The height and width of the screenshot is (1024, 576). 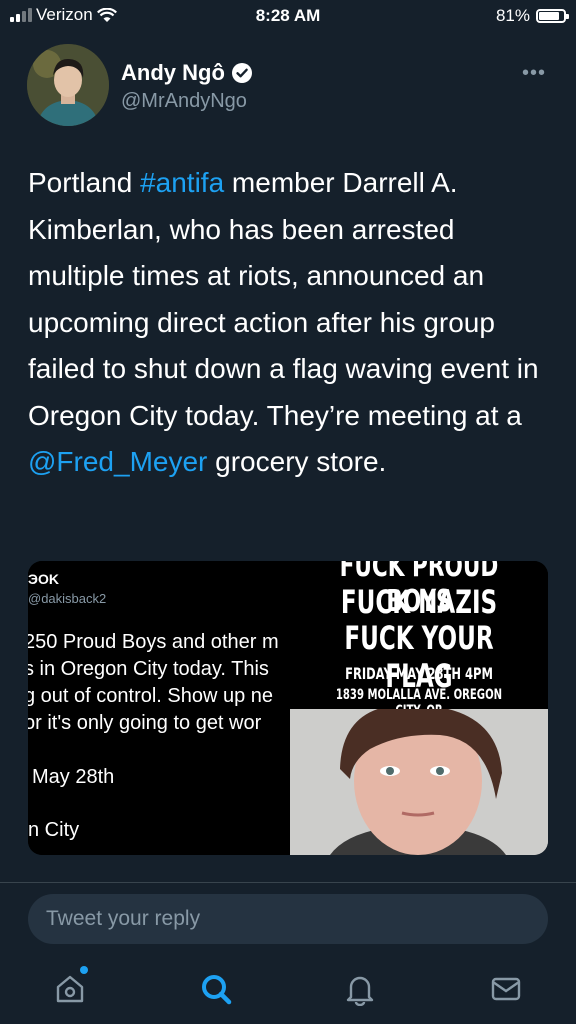 What do you see at coordinates (184, 101) in the screenshot?
I see `author-handle: @MrAndyNgo` at bounding box center [184, 101].